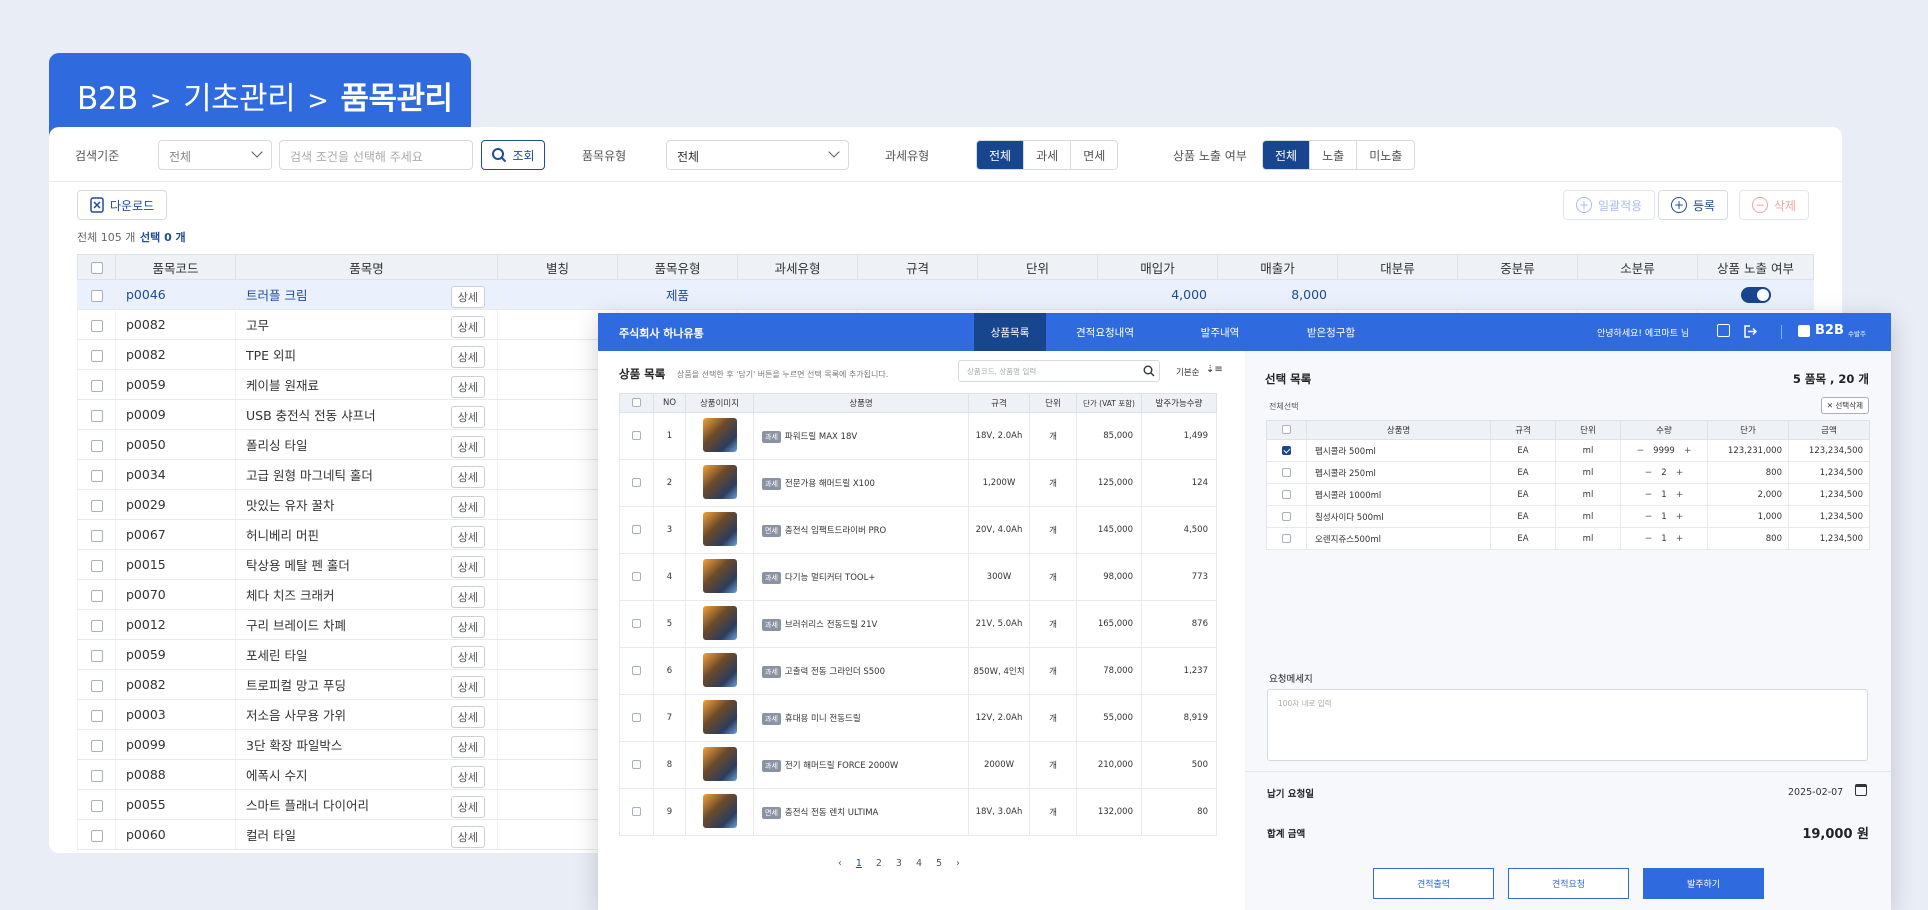  What do you see at coordinates (1000, 155) in the screenshot?
I see `tax-option-all: 전체` at bounding box center [1000, 155].